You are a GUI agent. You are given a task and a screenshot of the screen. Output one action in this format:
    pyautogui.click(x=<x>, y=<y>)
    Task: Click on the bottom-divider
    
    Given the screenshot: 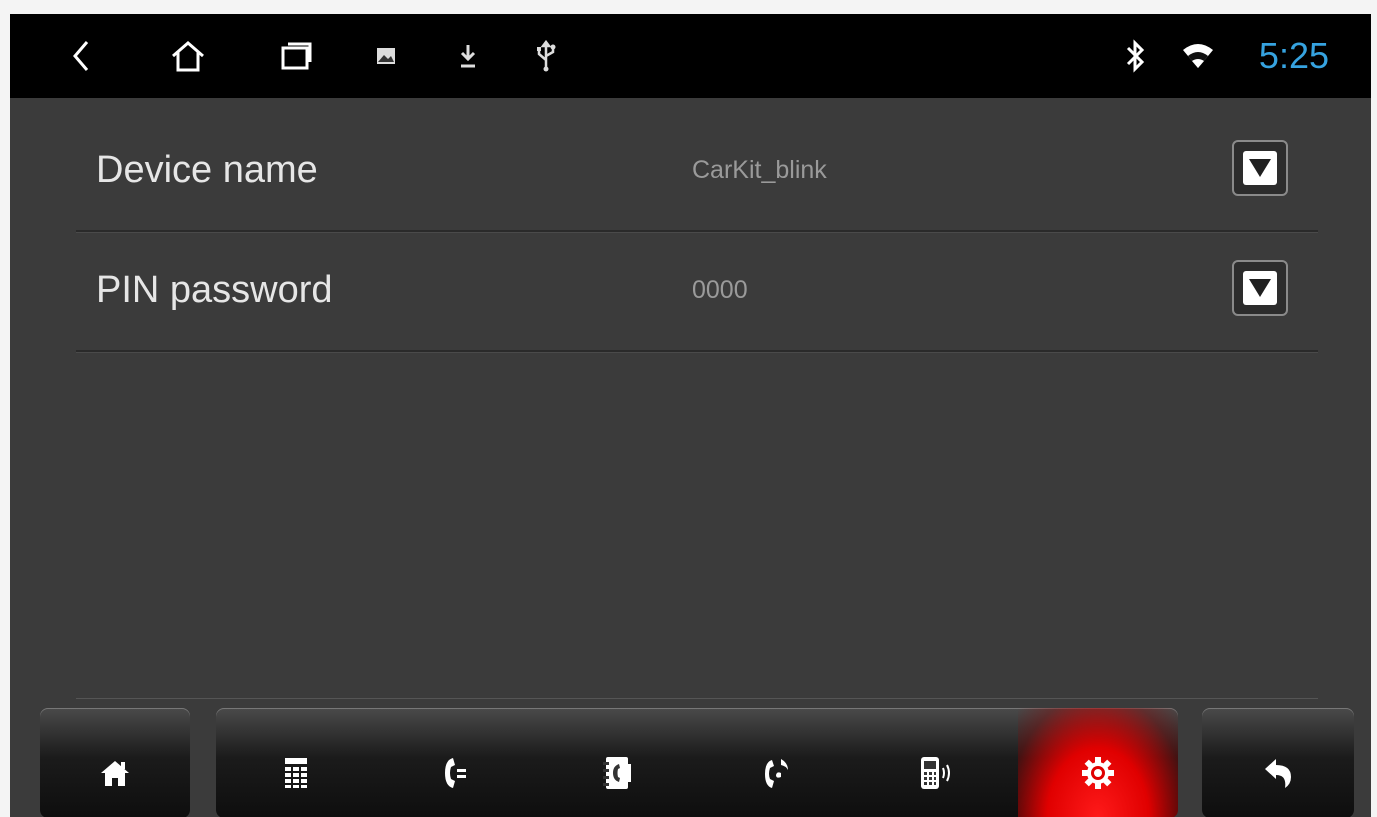 What is the action you would take?
    pyautogui.click(x=697, y=698)
    